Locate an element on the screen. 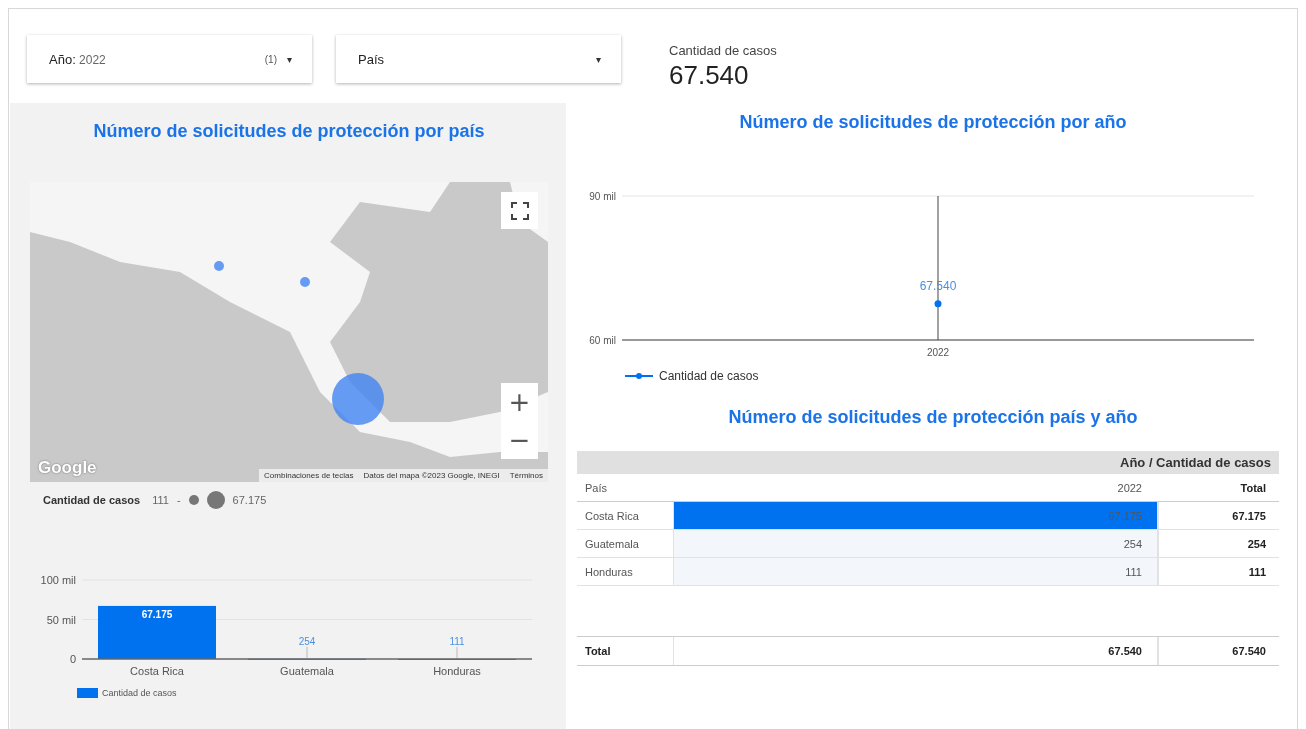 The image size is (1306, 729). table-cell-text: Total is located at coordinates (598, 651).